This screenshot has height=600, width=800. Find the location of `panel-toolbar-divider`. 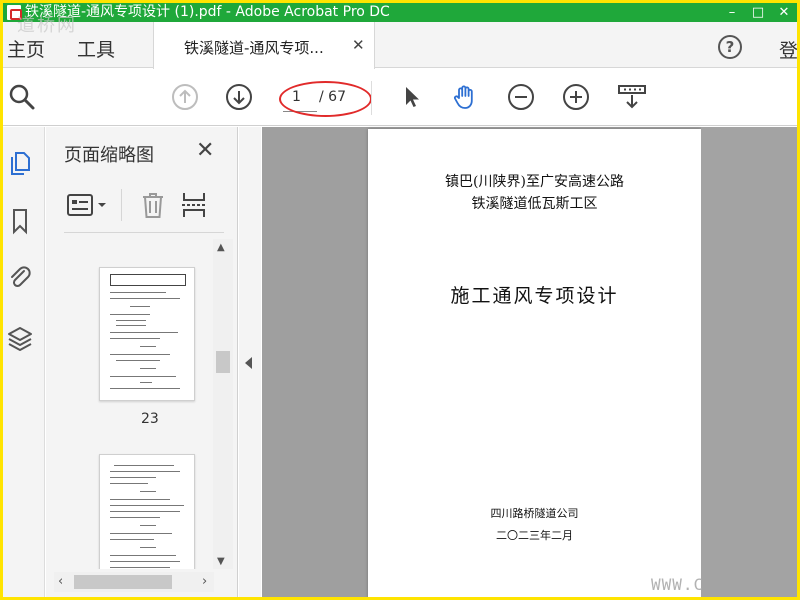

panel-toolbar-divider is located at coordinates (121, 205).